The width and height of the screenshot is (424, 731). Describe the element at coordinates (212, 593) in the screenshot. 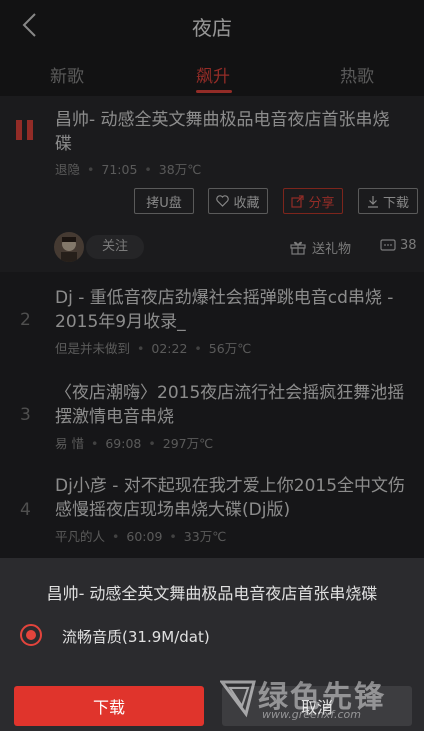

I see `sheet-title: 昌帅- 动感全英文舞曲极品电音夜店首张串烧碟` at that location.